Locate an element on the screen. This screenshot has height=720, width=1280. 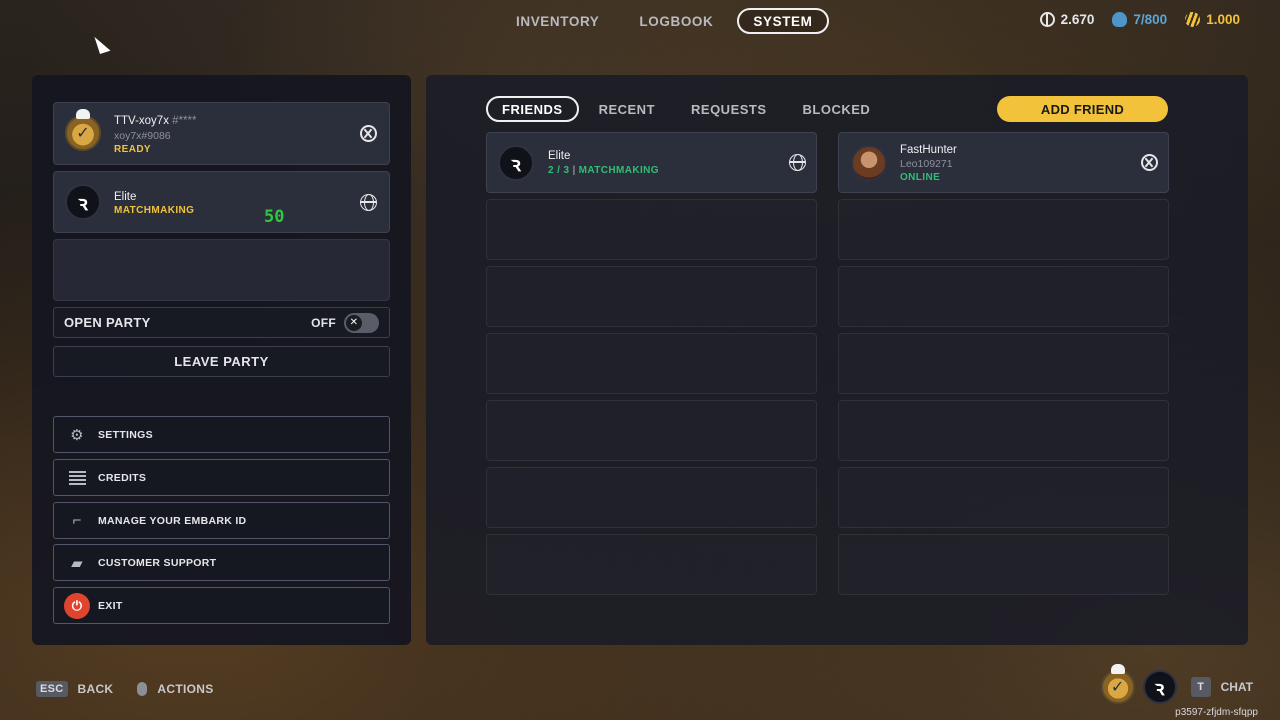
member-status: READY is located at coordinates (133, 149).